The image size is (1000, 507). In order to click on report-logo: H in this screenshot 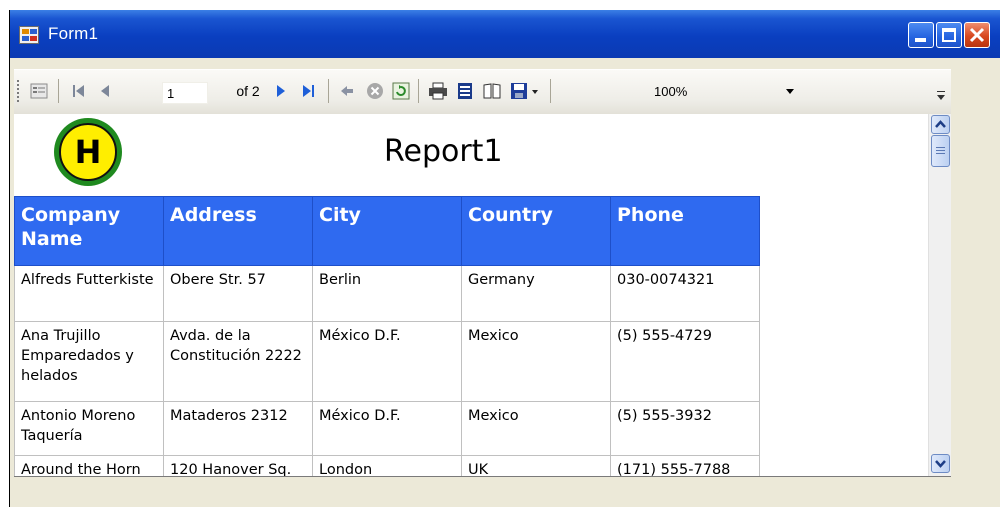, I will do `click(88, 152)`.